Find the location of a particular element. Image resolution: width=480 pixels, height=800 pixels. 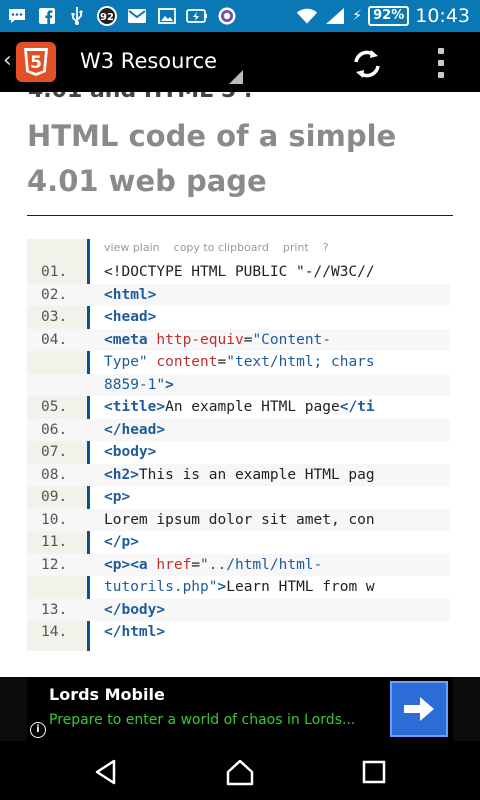

code-token: <head> is located at coordinates (130, 317).